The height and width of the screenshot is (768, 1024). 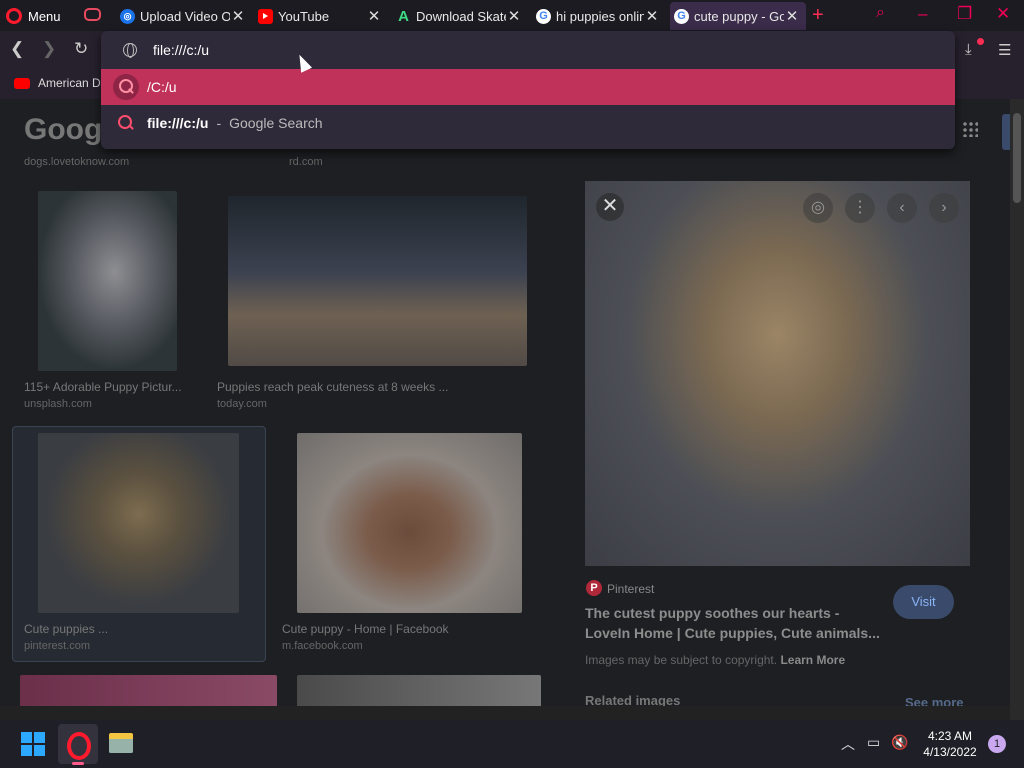 I want to click on bookmark-item: American Da, so click(x=60, y=83).